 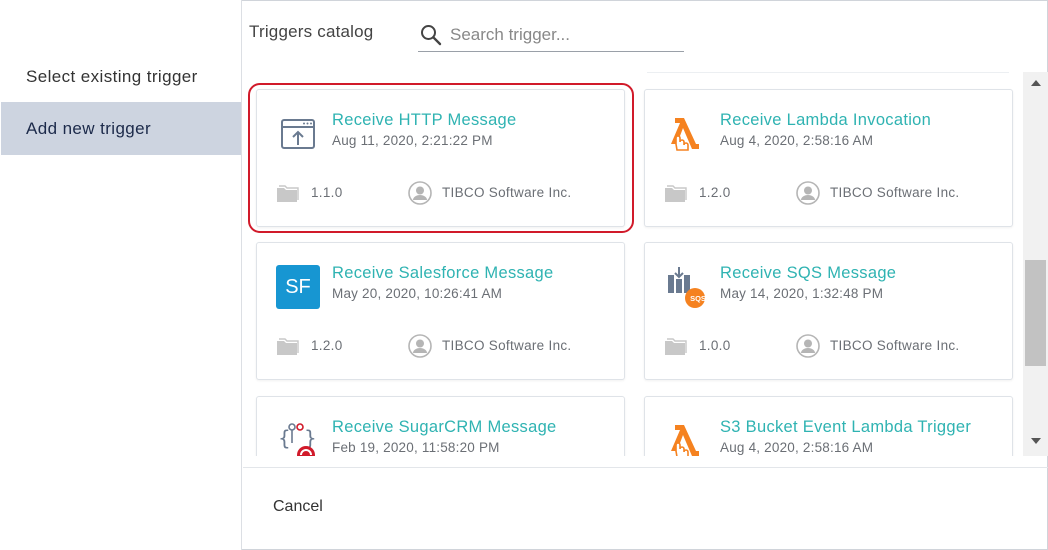 I want to click on trigger-title: Receive HTTP Message, so click(x=424, y=120).